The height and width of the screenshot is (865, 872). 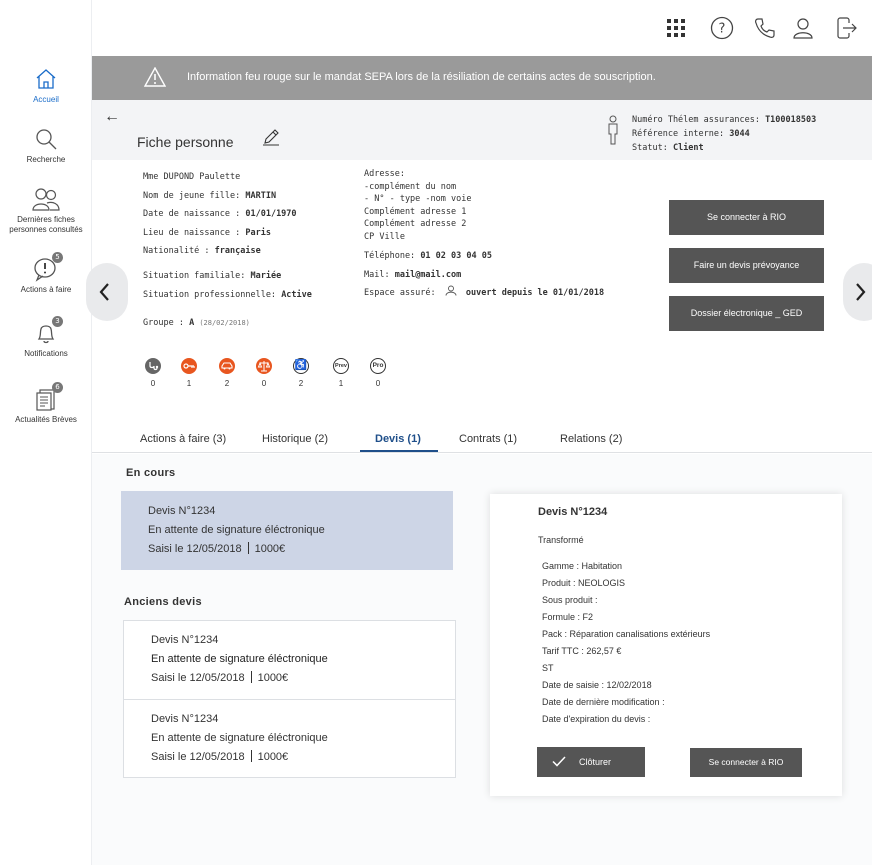 What do you see at coordinates (451, 290) in the screenshot?
I see `user-outline-icon` at bounding box center [451, 290].